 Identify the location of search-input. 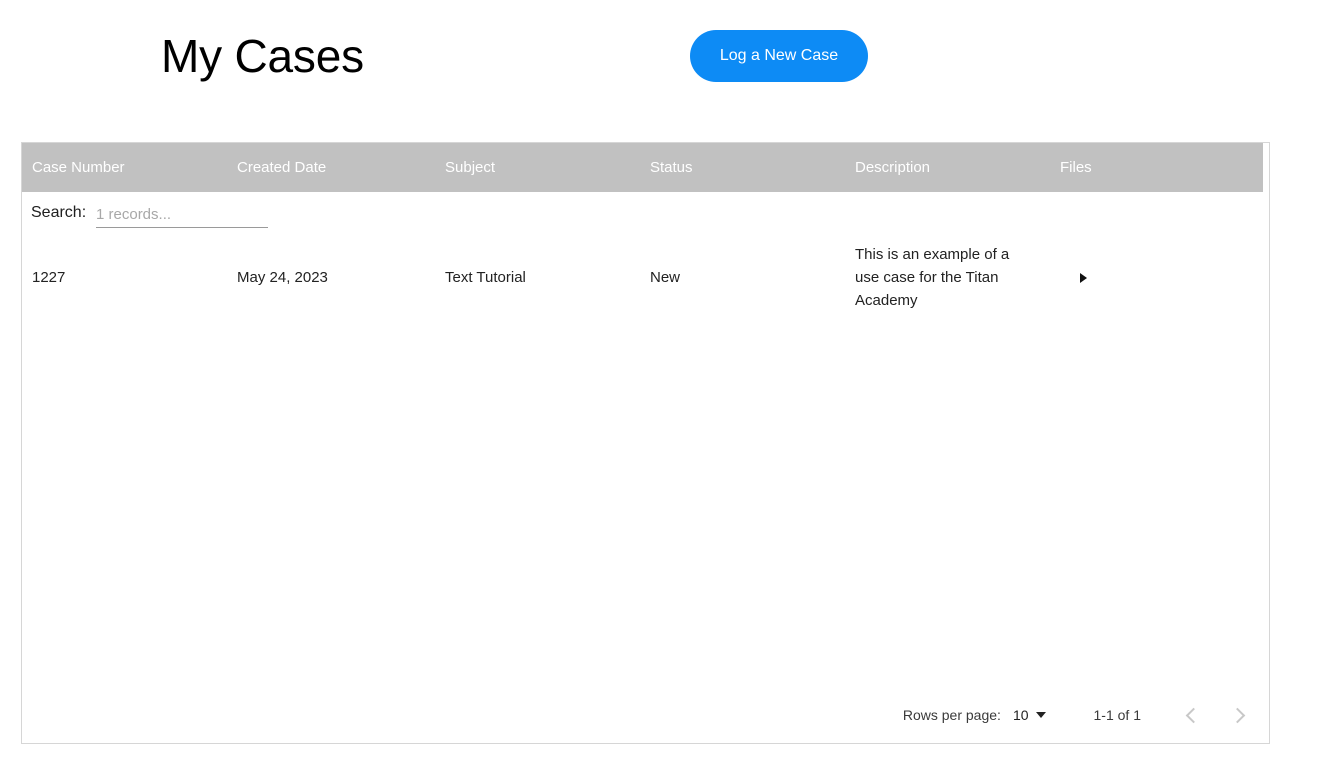
(182, 215).